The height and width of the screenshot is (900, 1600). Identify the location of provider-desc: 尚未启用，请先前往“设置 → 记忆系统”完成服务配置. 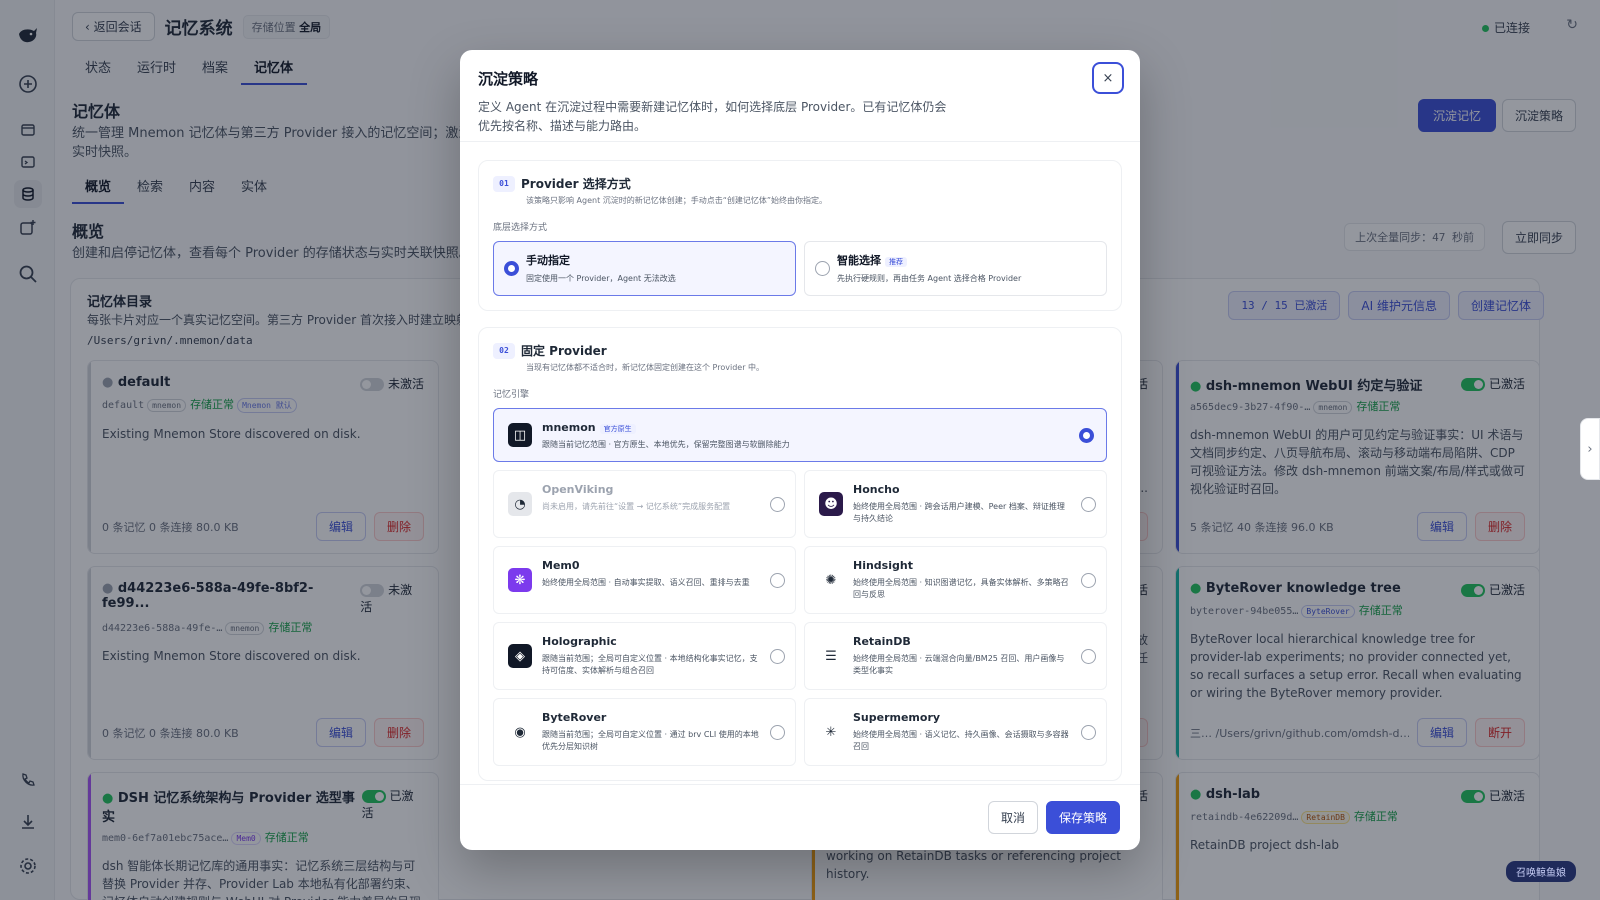
(636, 506).